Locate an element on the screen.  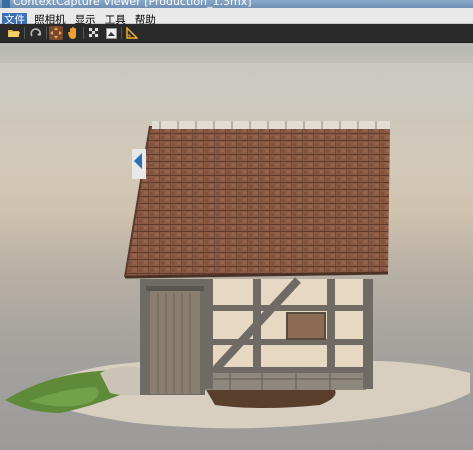
app-icon is located at coordinates (6, 4).